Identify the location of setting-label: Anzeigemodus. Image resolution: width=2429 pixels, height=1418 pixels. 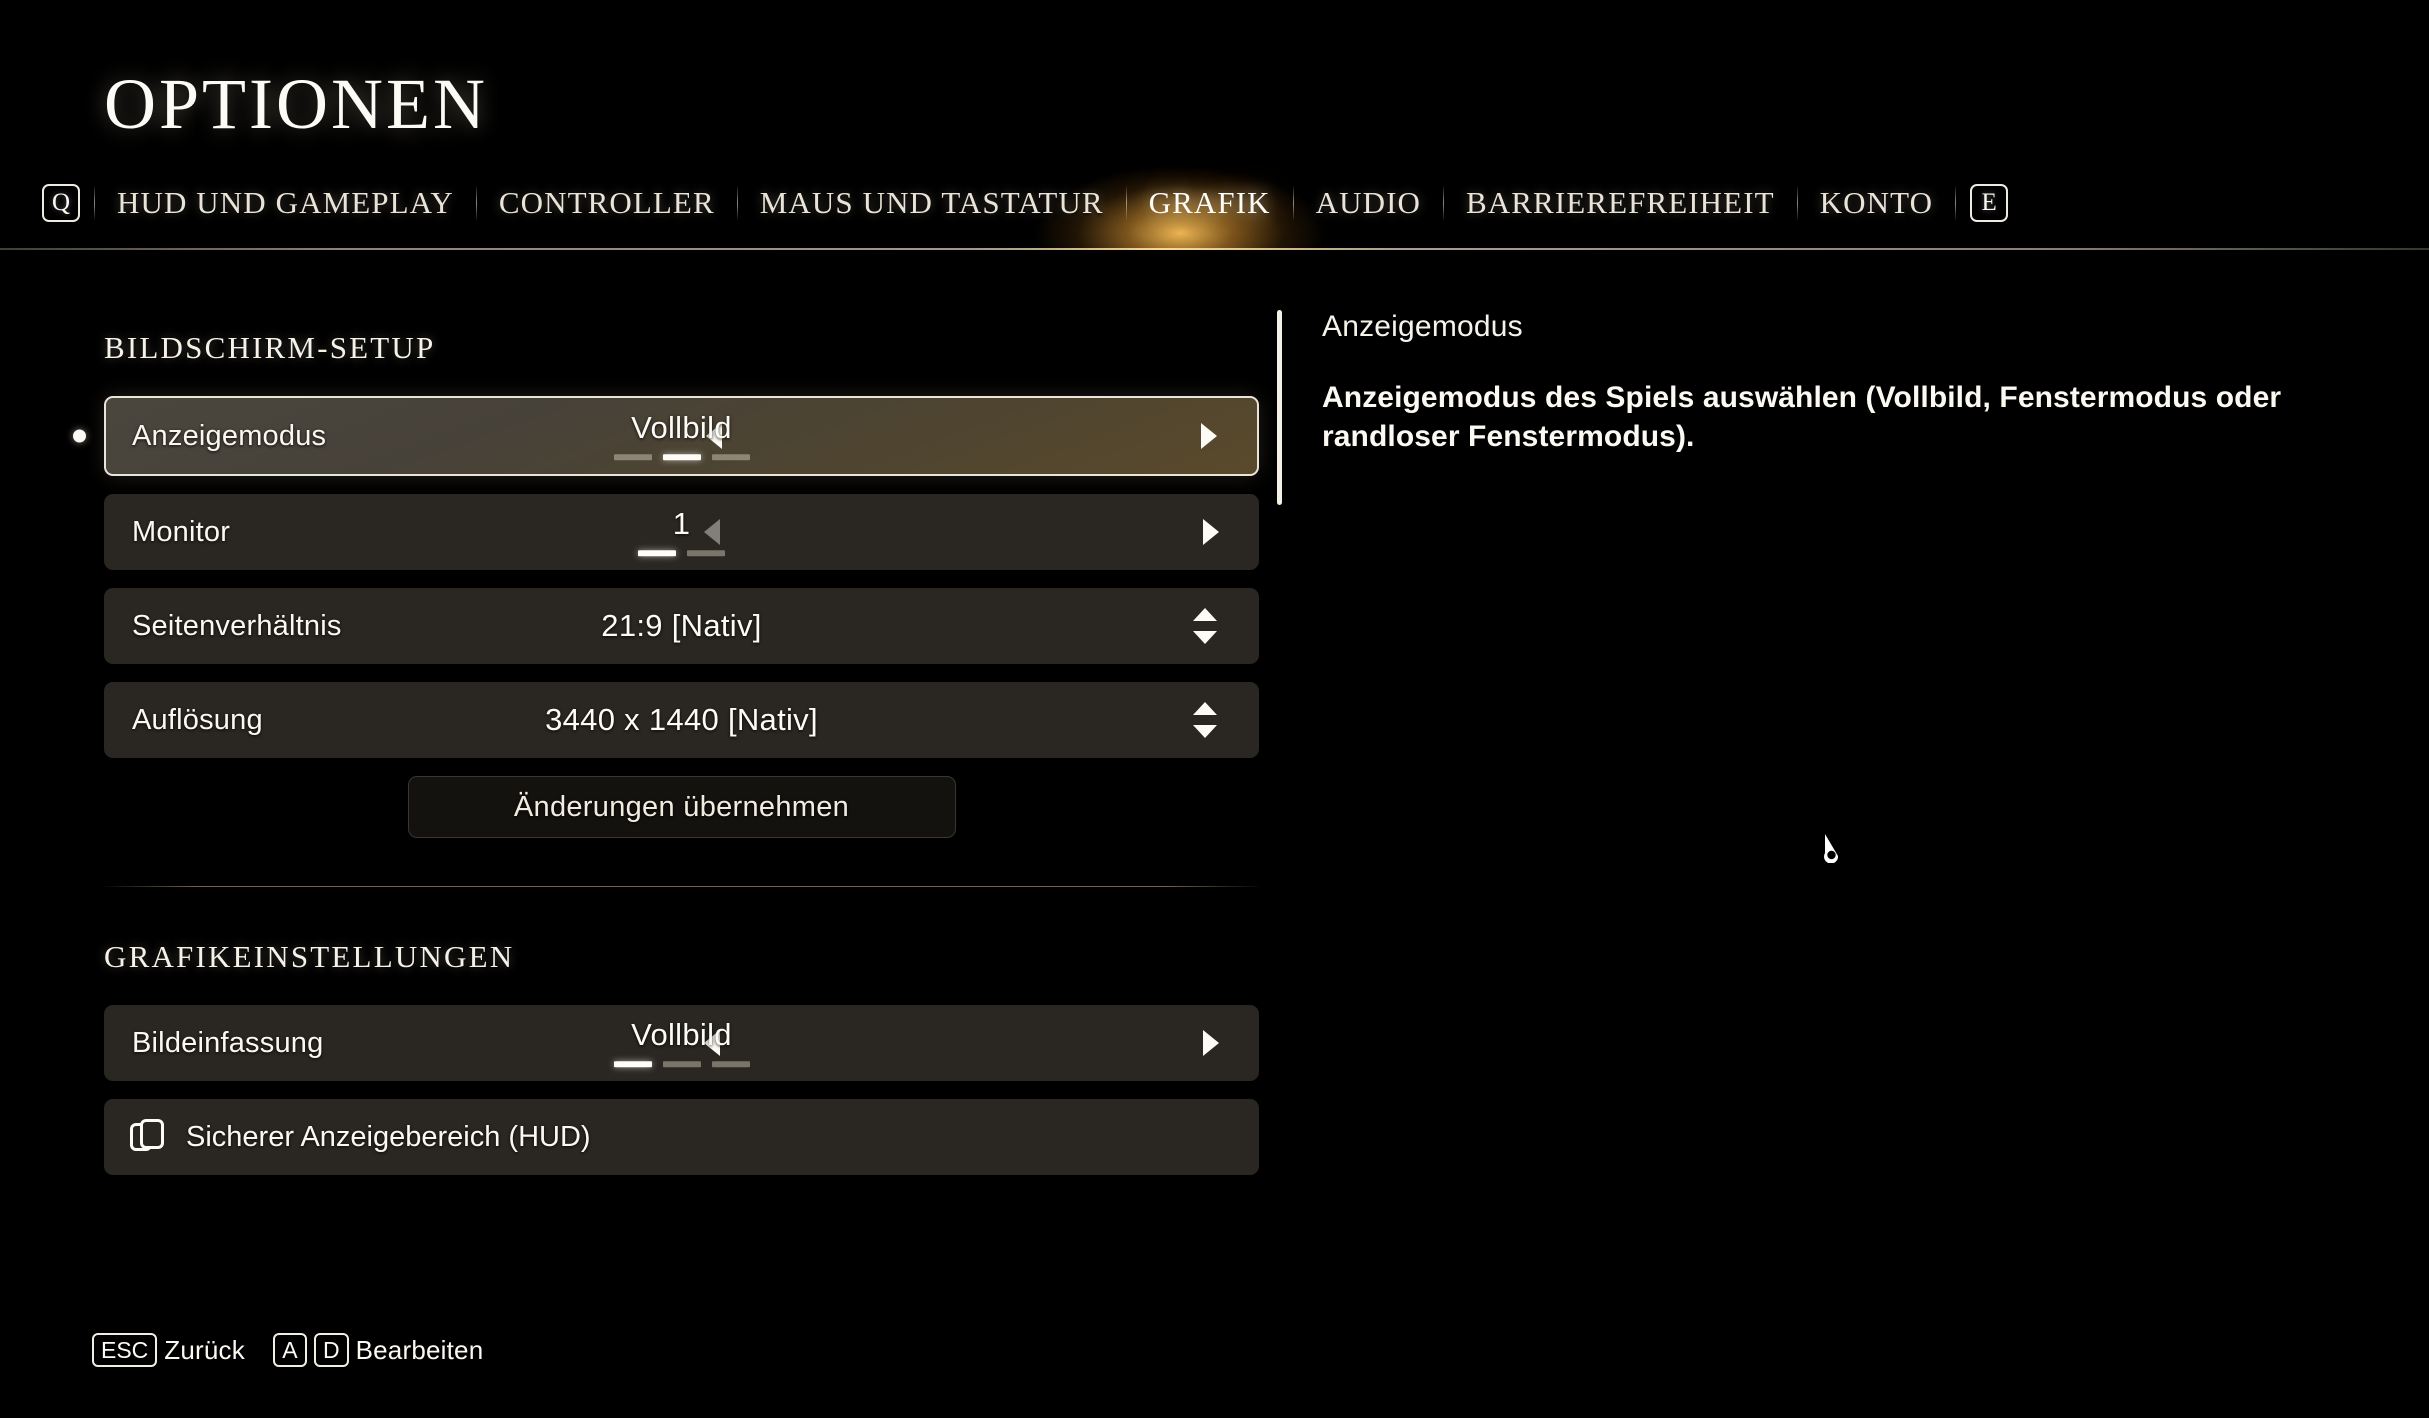
(229, 435).